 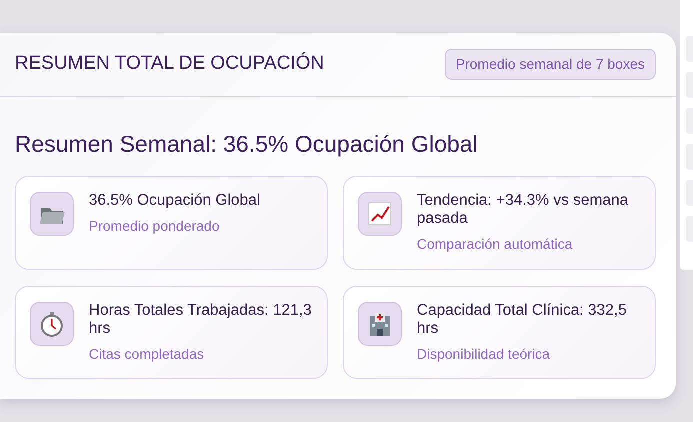 I want to click on stat-subtitle: Comparación automática, so click(x=495, y=244).